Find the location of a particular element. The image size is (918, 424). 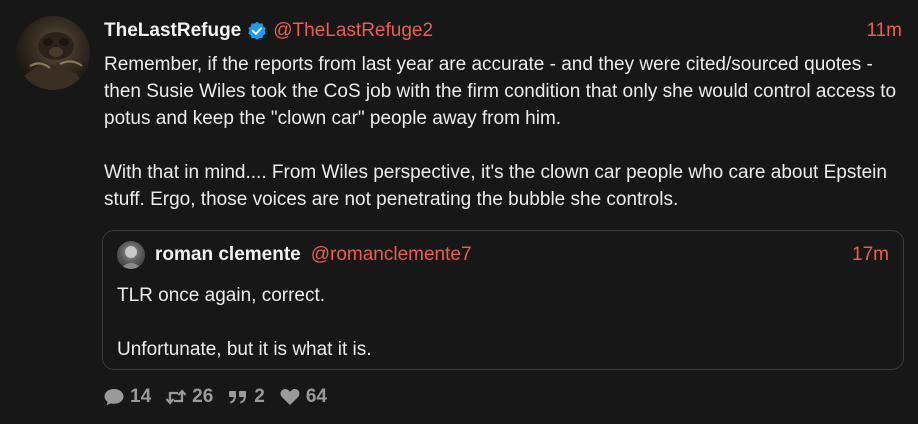

speech-bubble-icon is located at coordinates (114, 397).